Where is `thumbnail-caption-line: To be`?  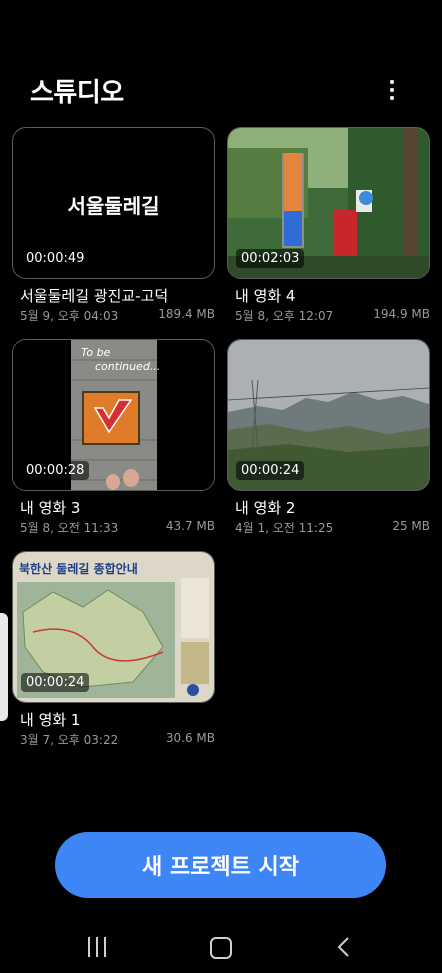 thumbnail-caption-line: To be is located at coordinates (96, 352).